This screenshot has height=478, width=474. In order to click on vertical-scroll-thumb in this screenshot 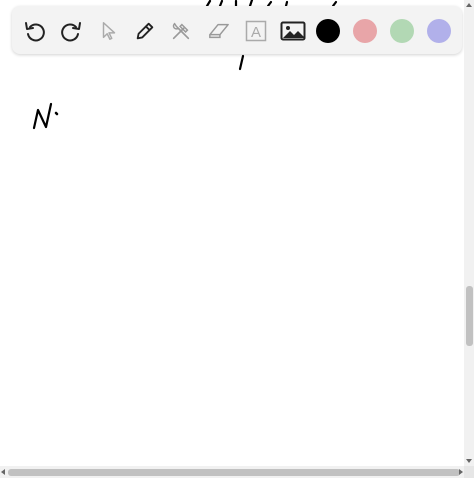, I will do `click(469, 316)`.